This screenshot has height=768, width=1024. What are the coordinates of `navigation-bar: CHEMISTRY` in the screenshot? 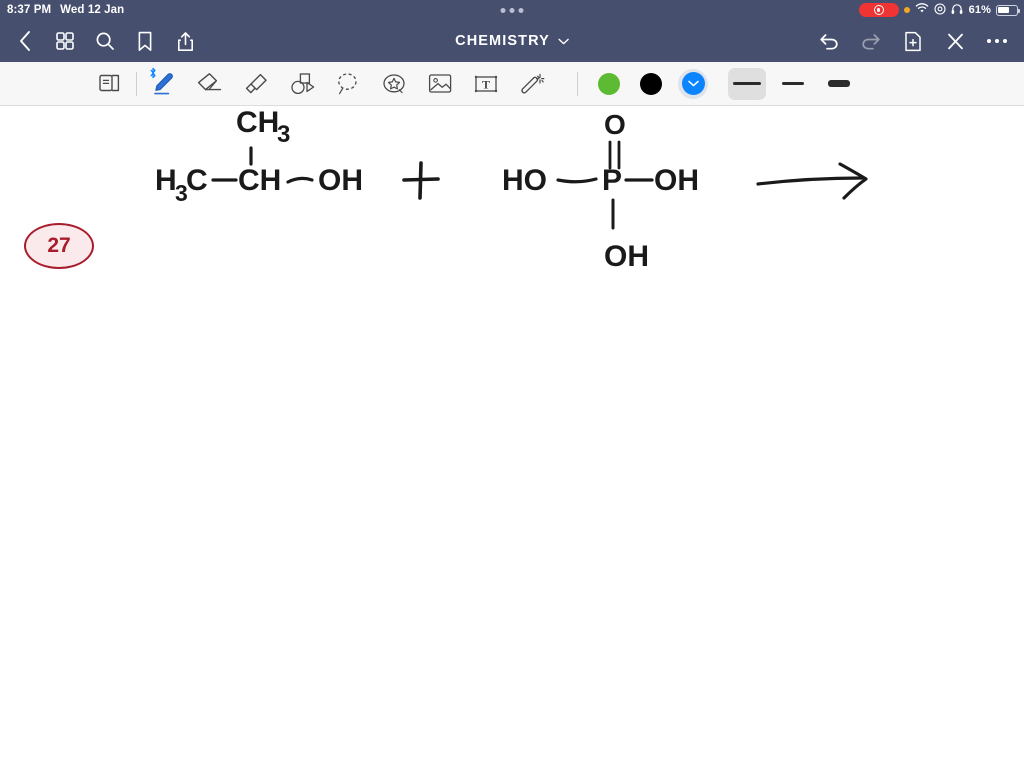 It's located at (512, 41).